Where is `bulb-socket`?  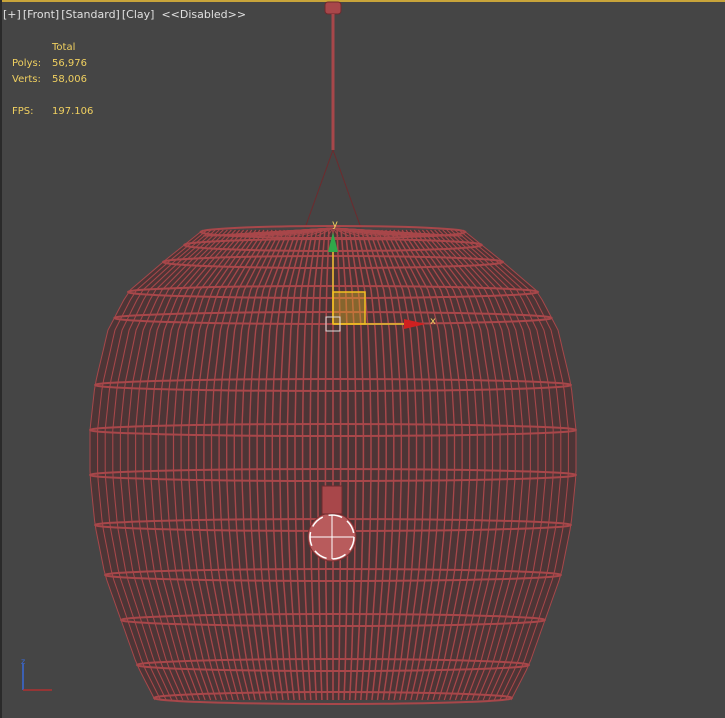
bulb-socket is located at coordinates (332, 500).